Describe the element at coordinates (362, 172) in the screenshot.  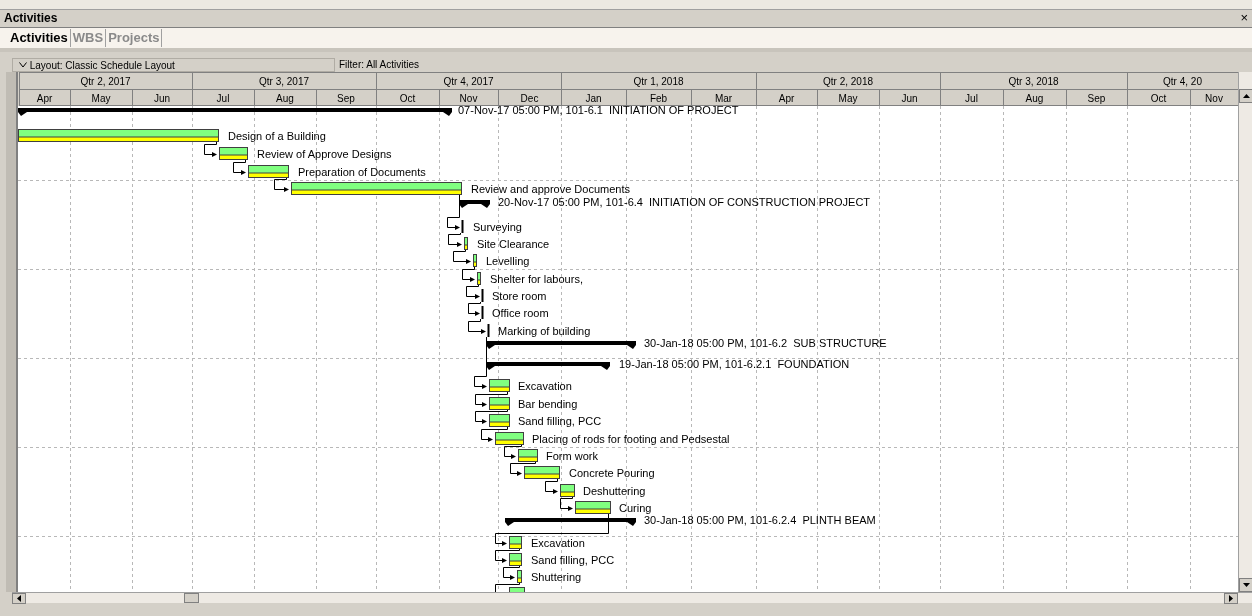
I see `activity-label: Preparation of Documents` at that location.